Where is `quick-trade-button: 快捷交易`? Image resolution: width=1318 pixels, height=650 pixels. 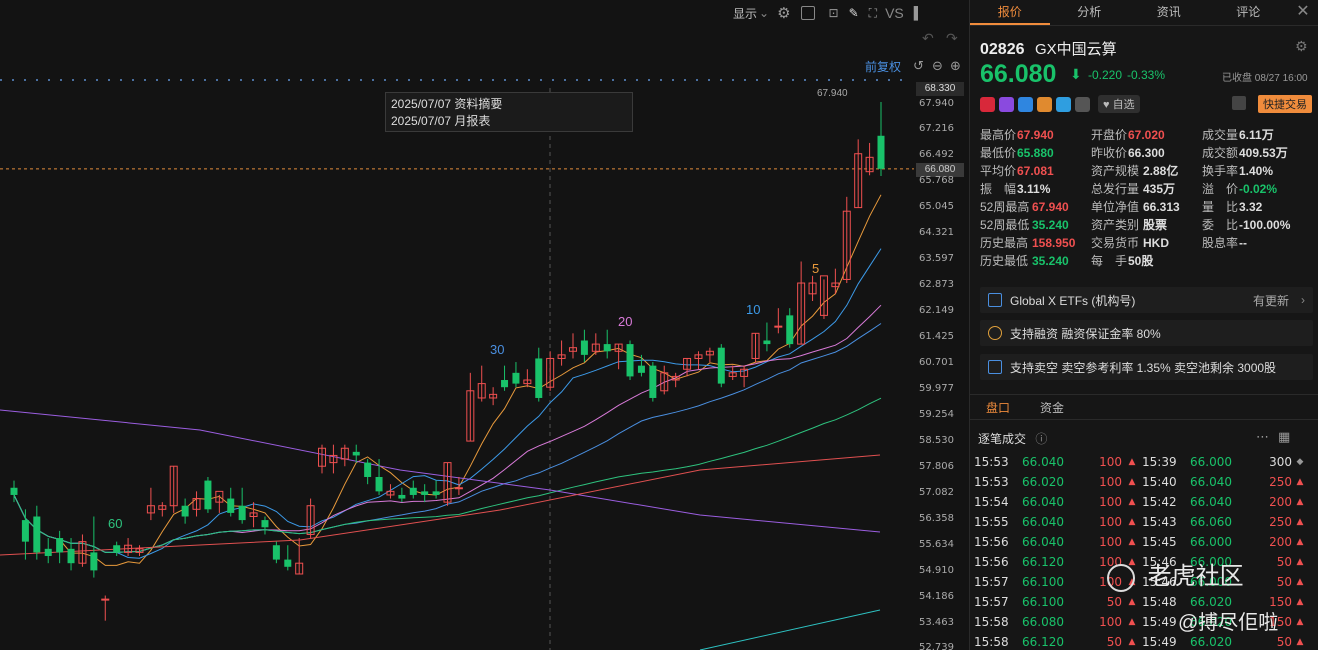
quick-trade-button: 快捷交易 is located at coordinates (1285, 104).